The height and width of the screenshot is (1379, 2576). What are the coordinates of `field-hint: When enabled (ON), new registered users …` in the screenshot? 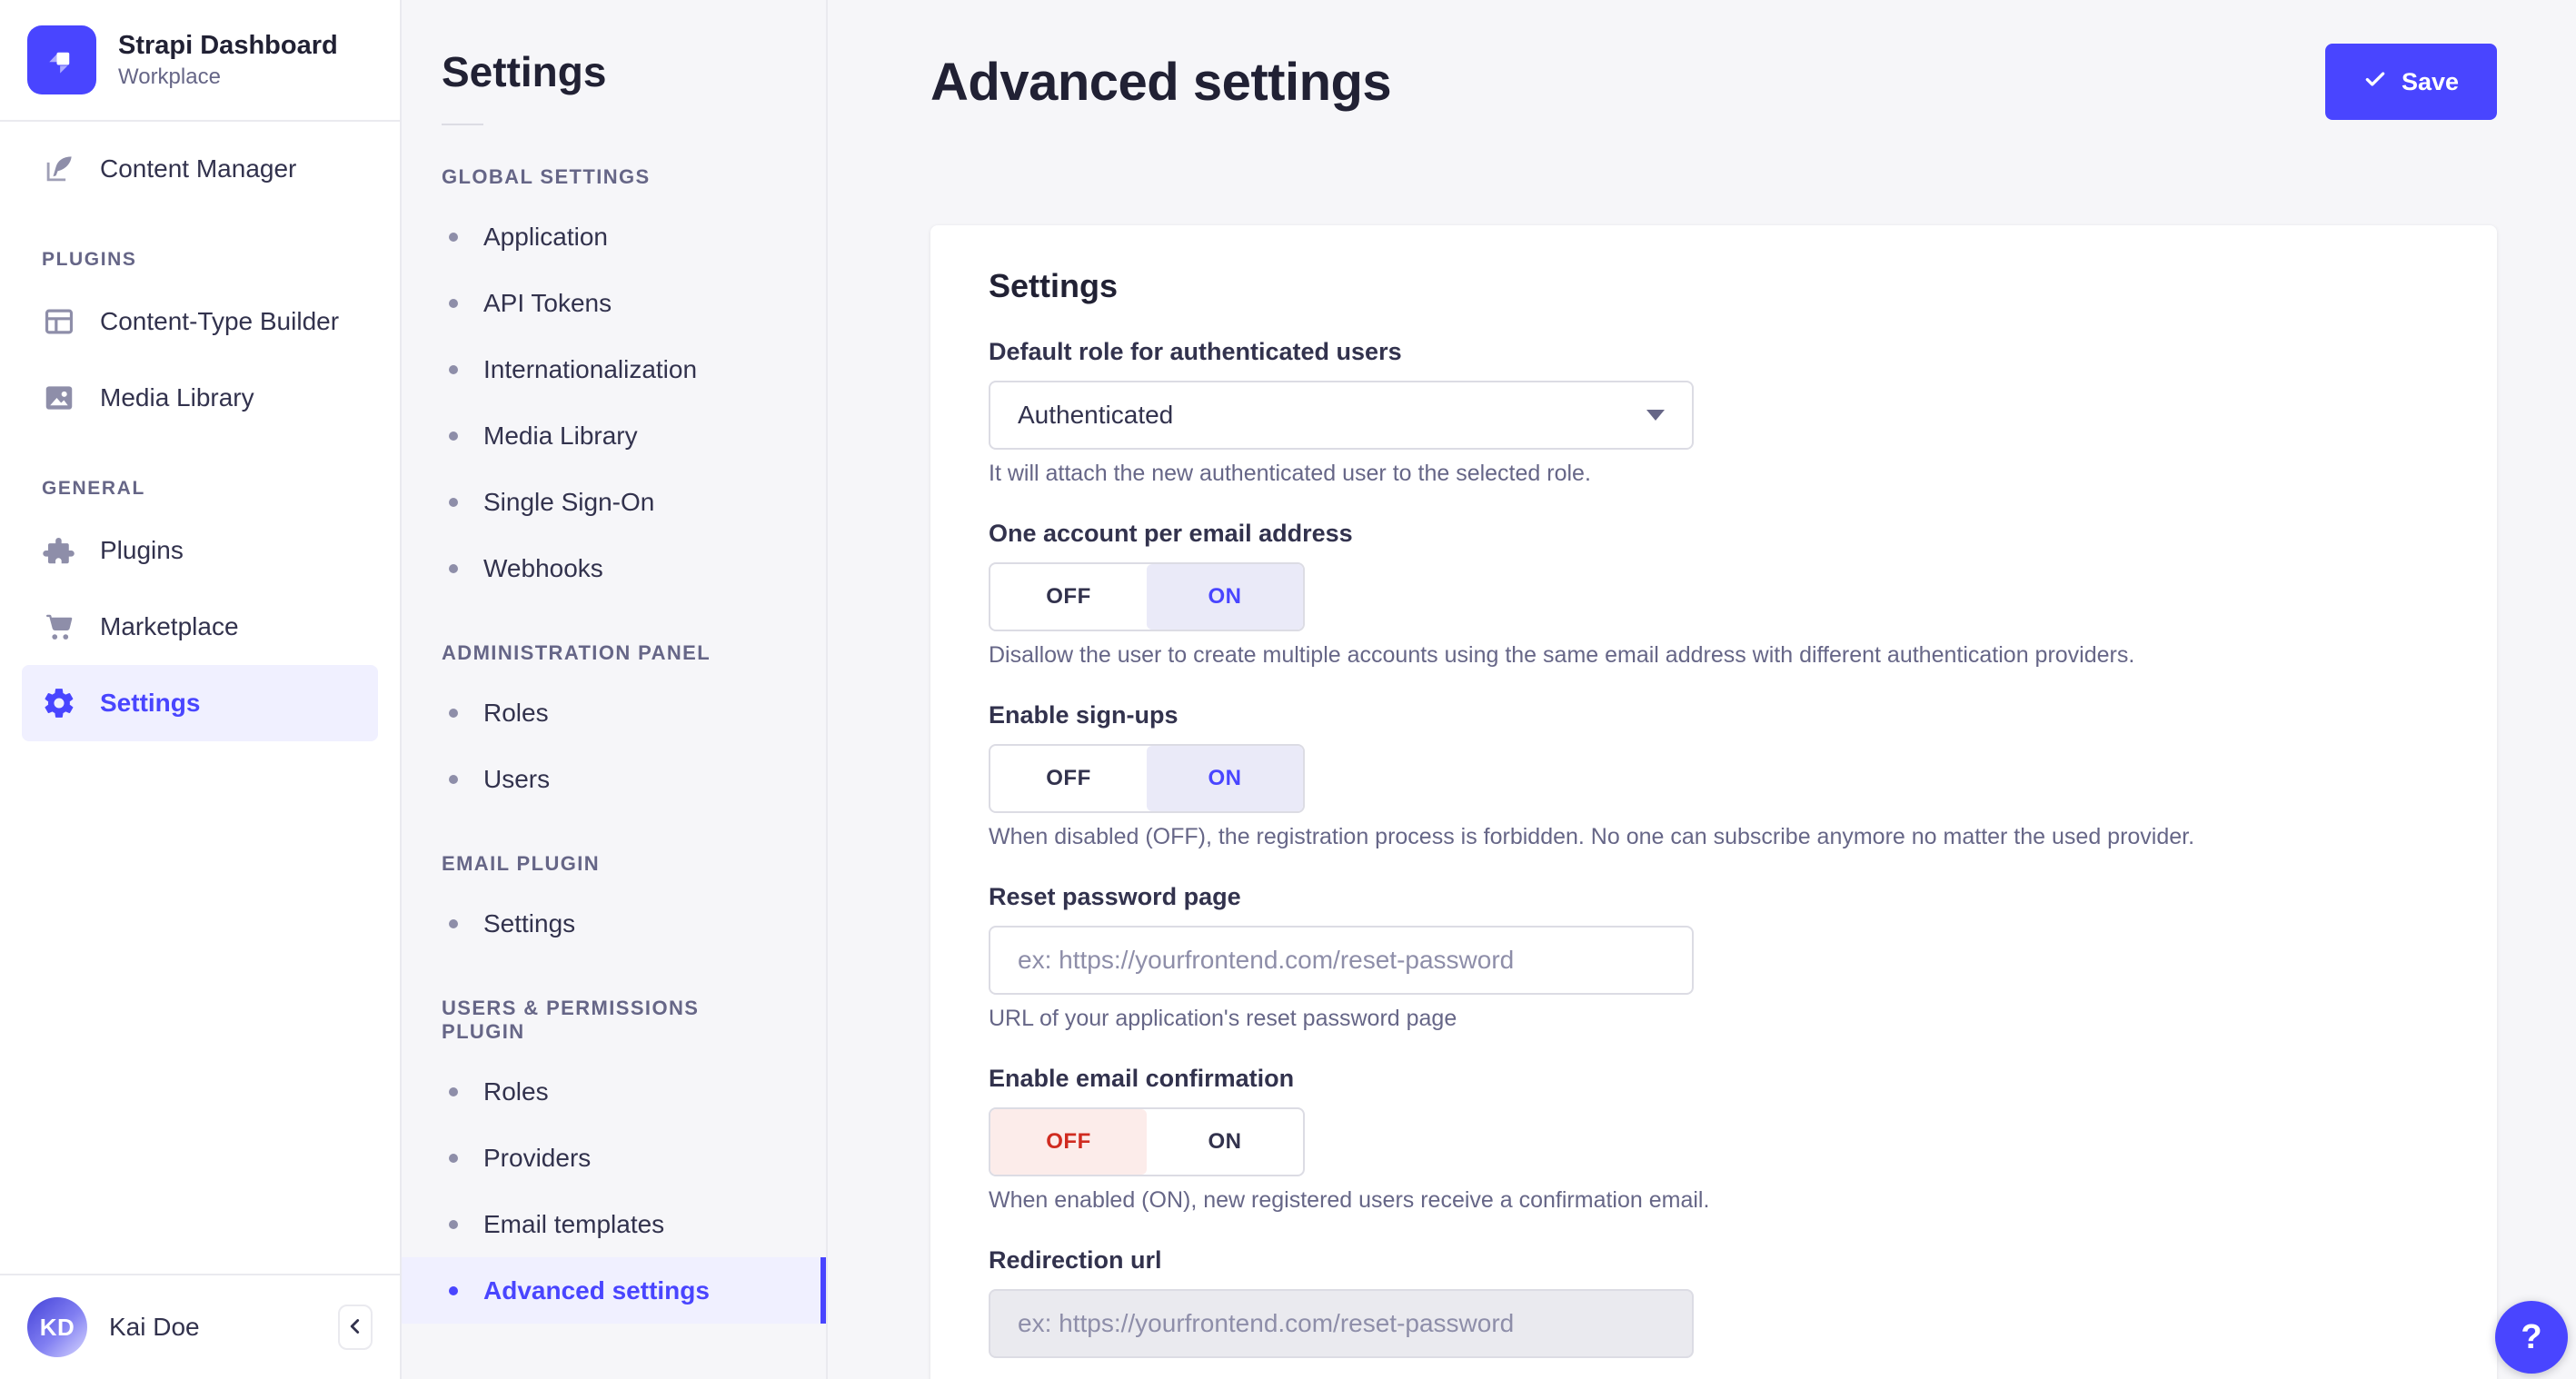 It's located at (1349, 1200).